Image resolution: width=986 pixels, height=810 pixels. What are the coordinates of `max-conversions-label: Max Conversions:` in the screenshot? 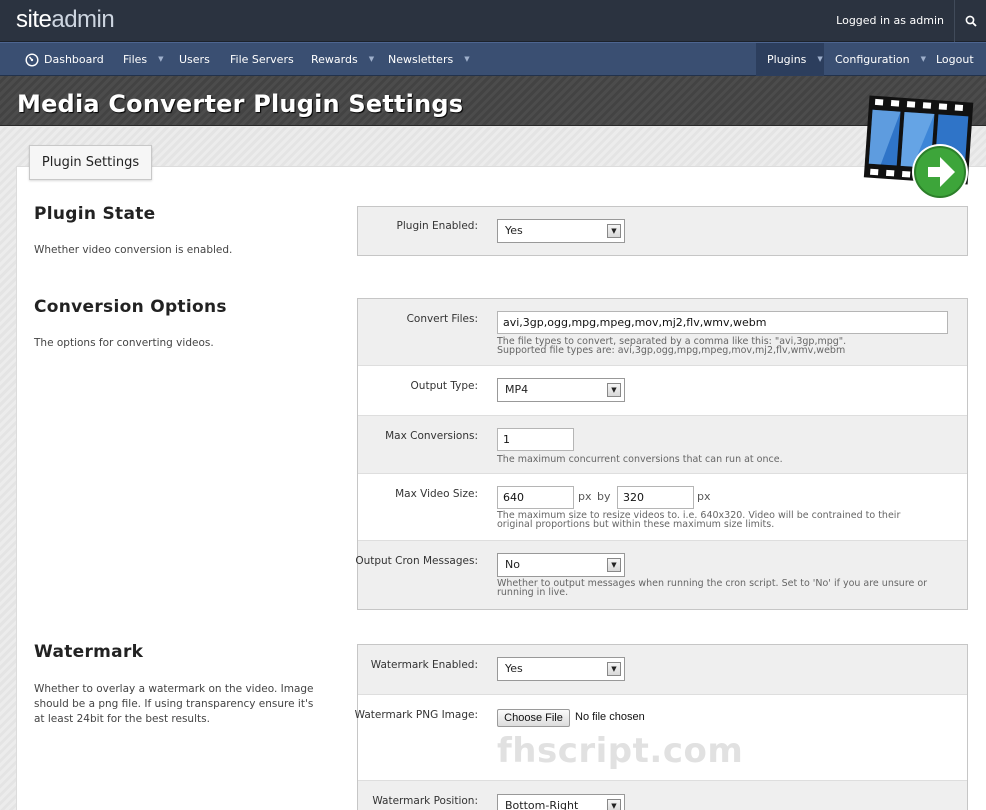 It's located at (431, 436).